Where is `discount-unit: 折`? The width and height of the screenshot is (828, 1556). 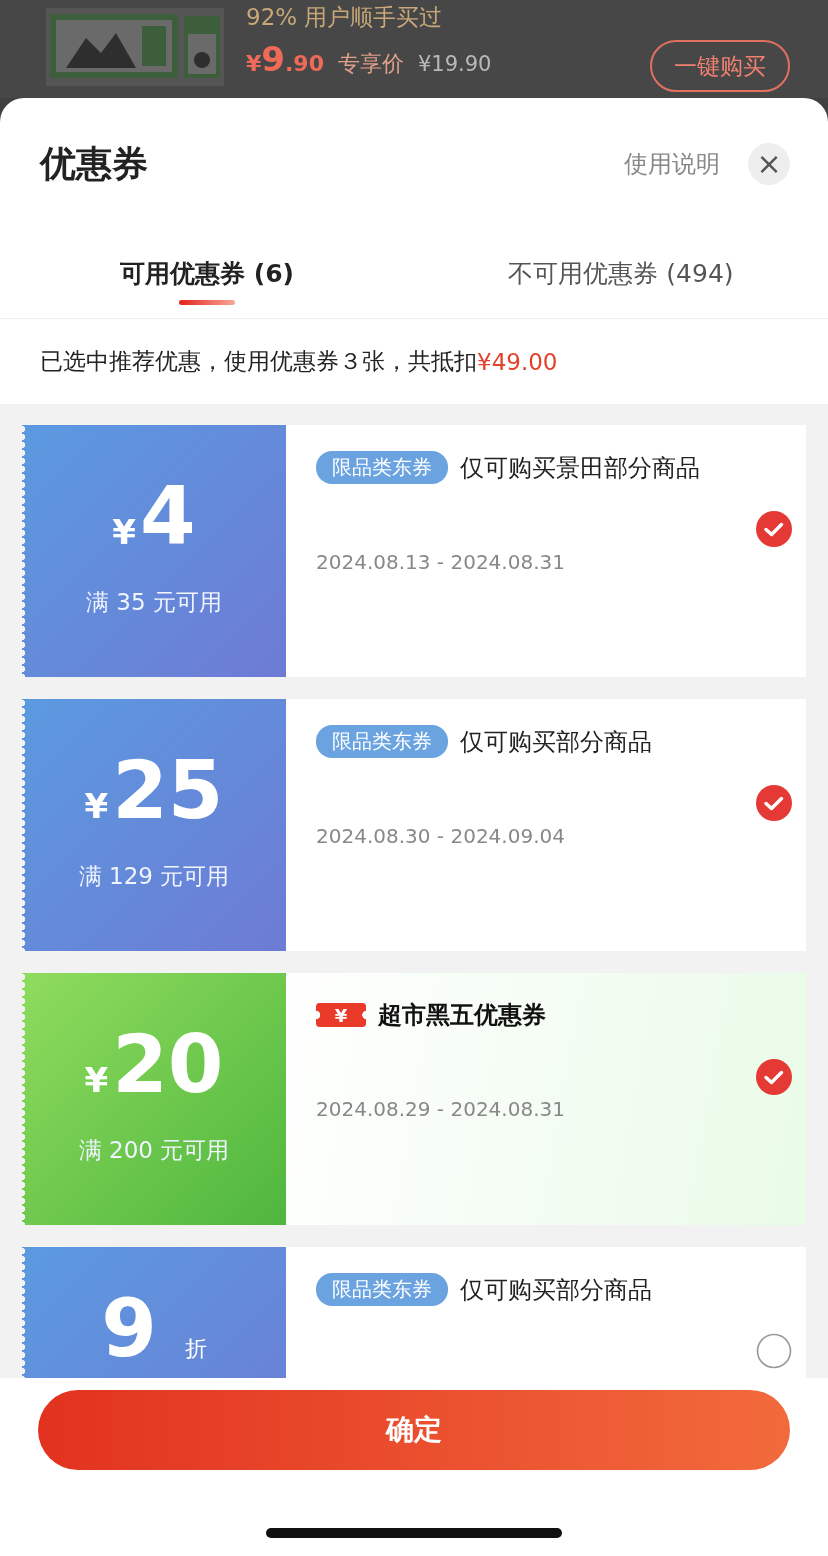
discount-unit: 折 is located at coordinates (195, 1349).